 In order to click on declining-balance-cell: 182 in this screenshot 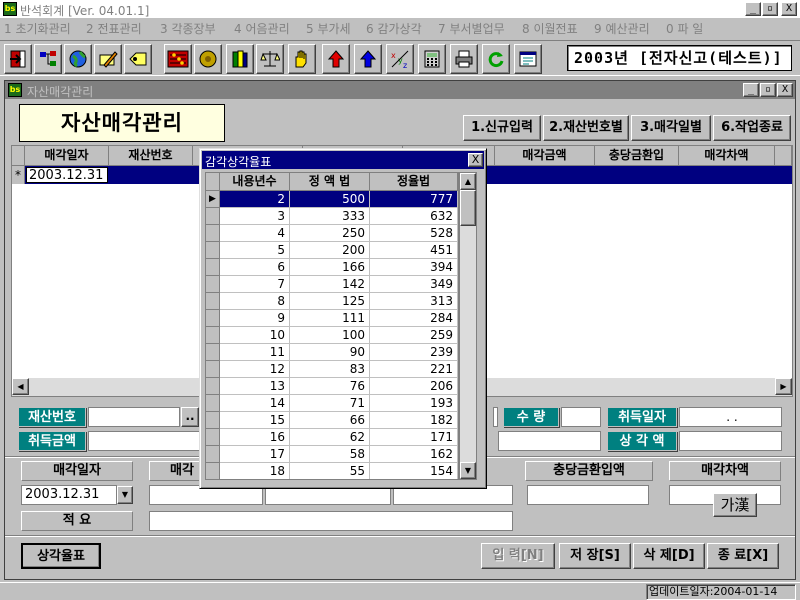, I will do `click(414, 420)`.